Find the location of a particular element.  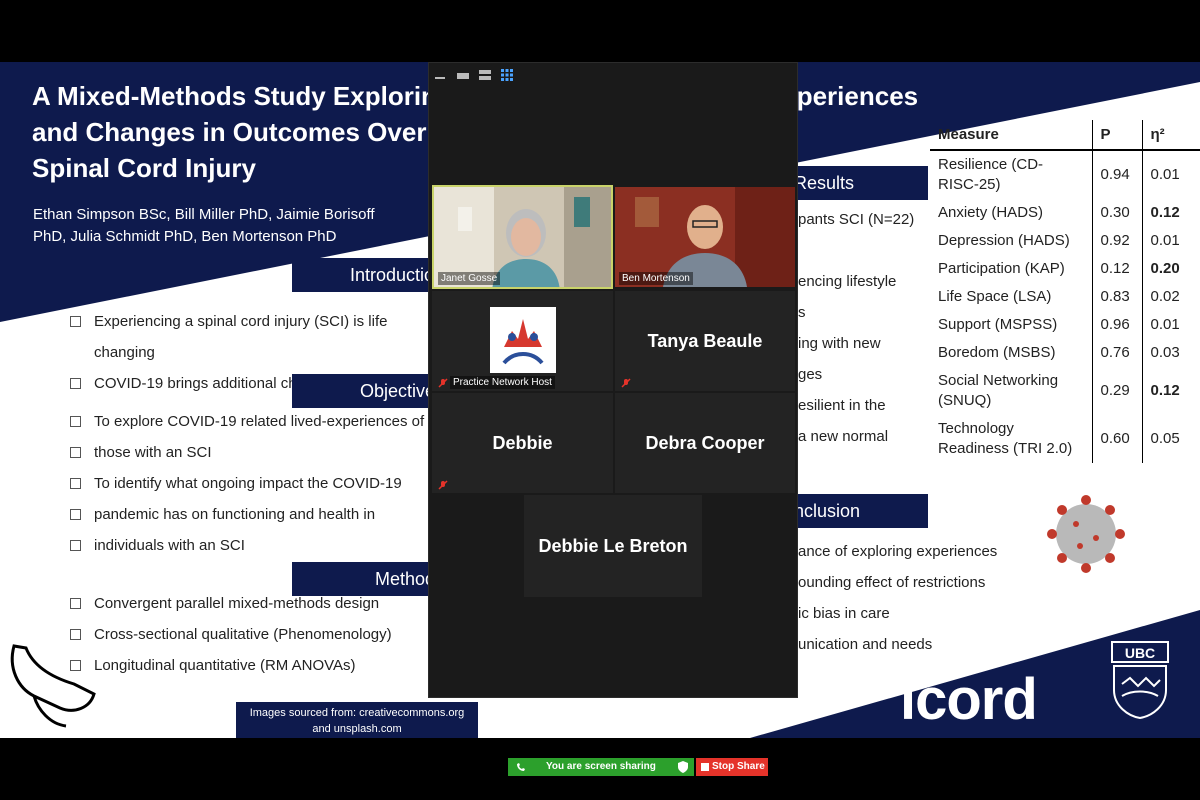

p-value-cell: 0.12 is located at coordinates (1116, 269).